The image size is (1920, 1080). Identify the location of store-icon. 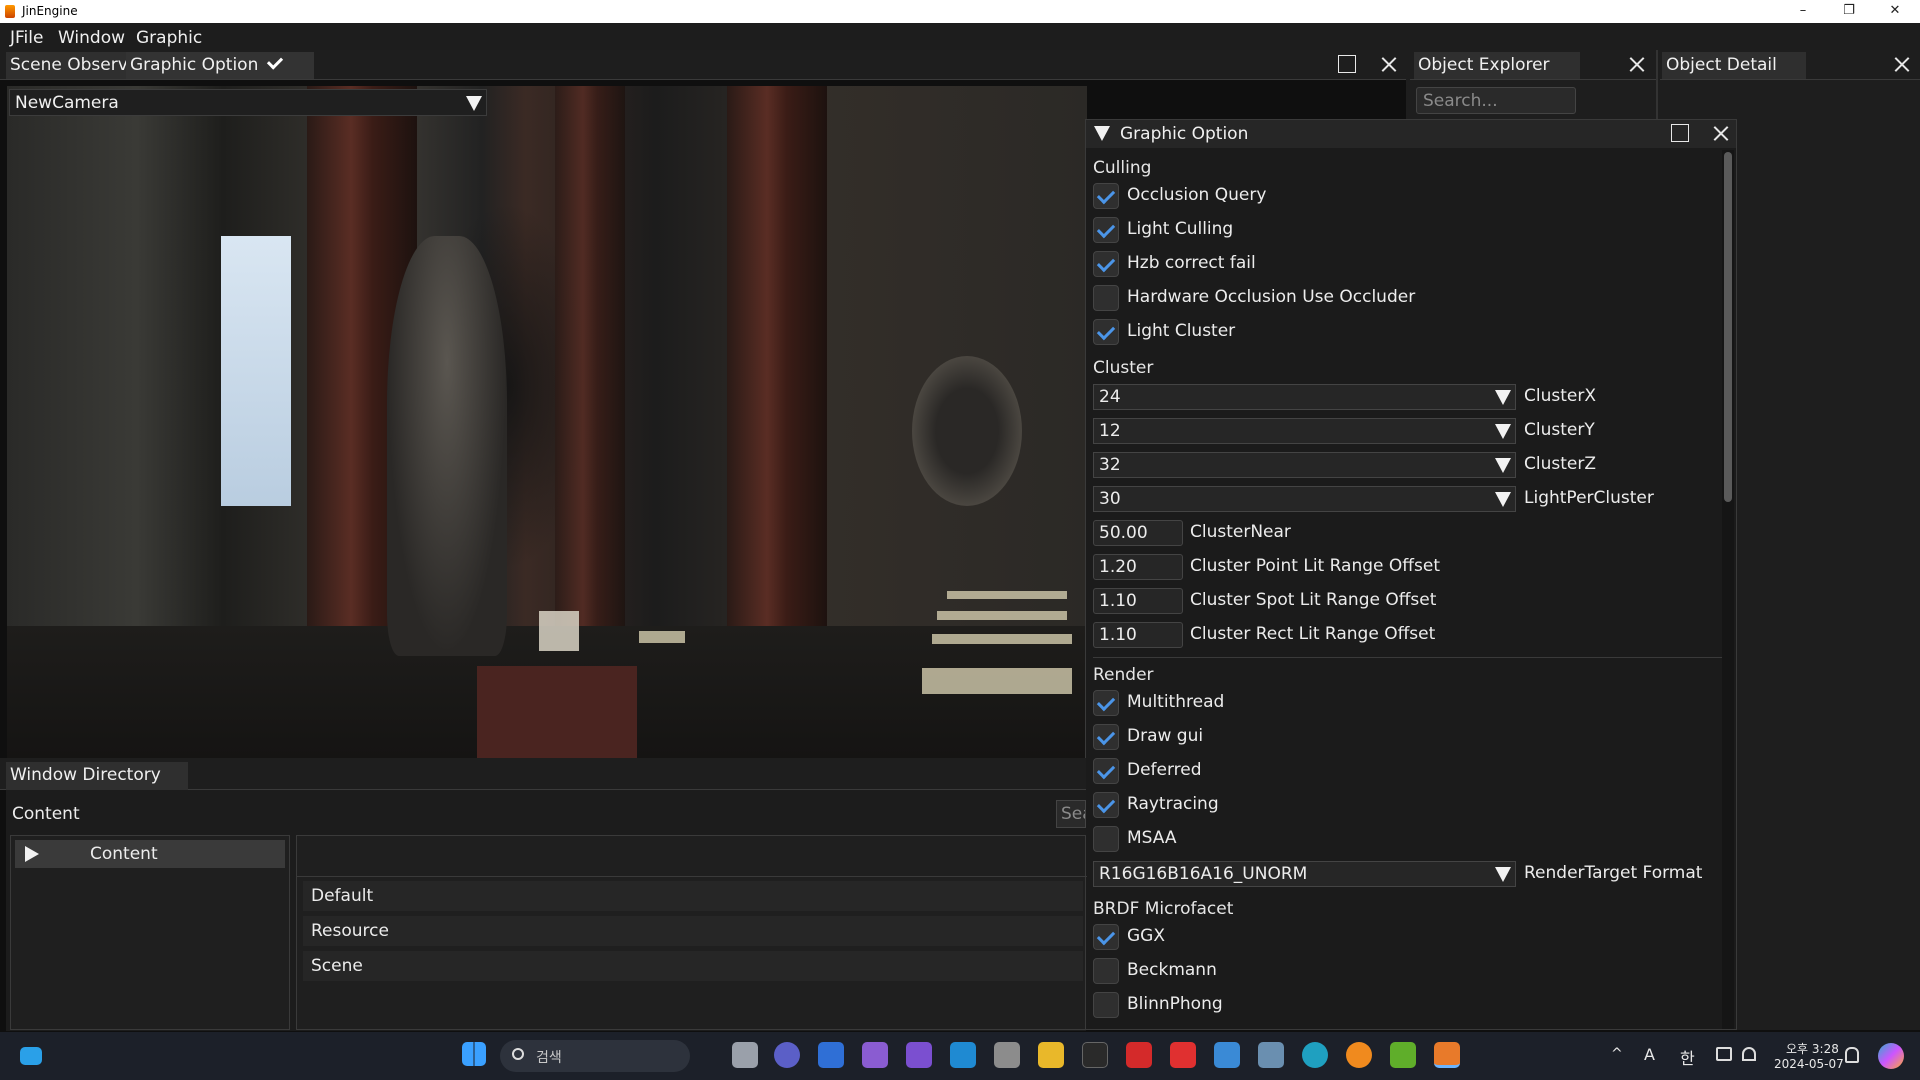
(831, 1055).